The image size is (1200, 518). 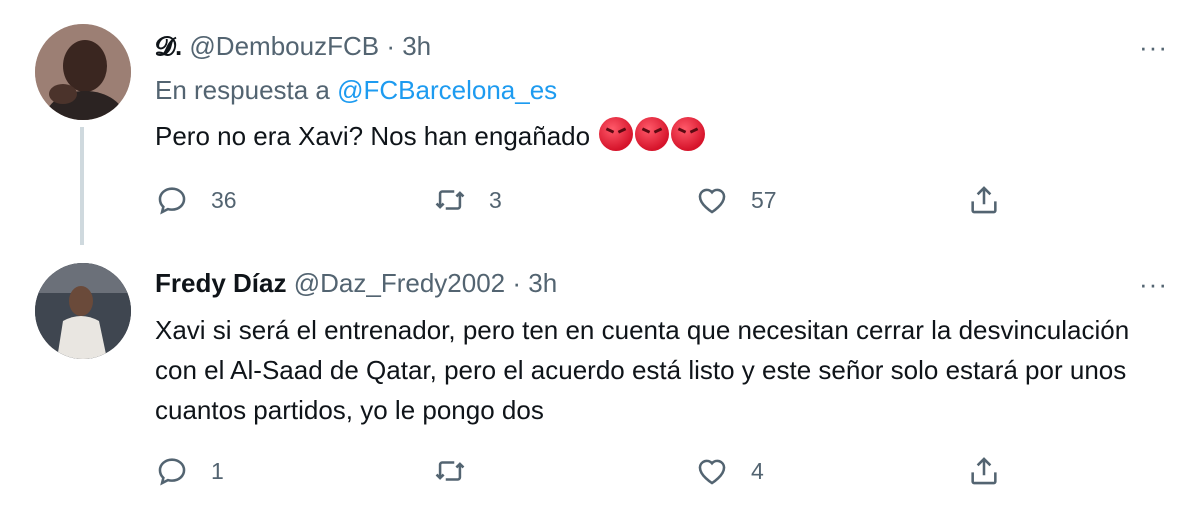 What do you see at coordinates (221, 283) in the screenshot?
I see `display-name: Fredy Díaz` at bounding box center [221, 283].